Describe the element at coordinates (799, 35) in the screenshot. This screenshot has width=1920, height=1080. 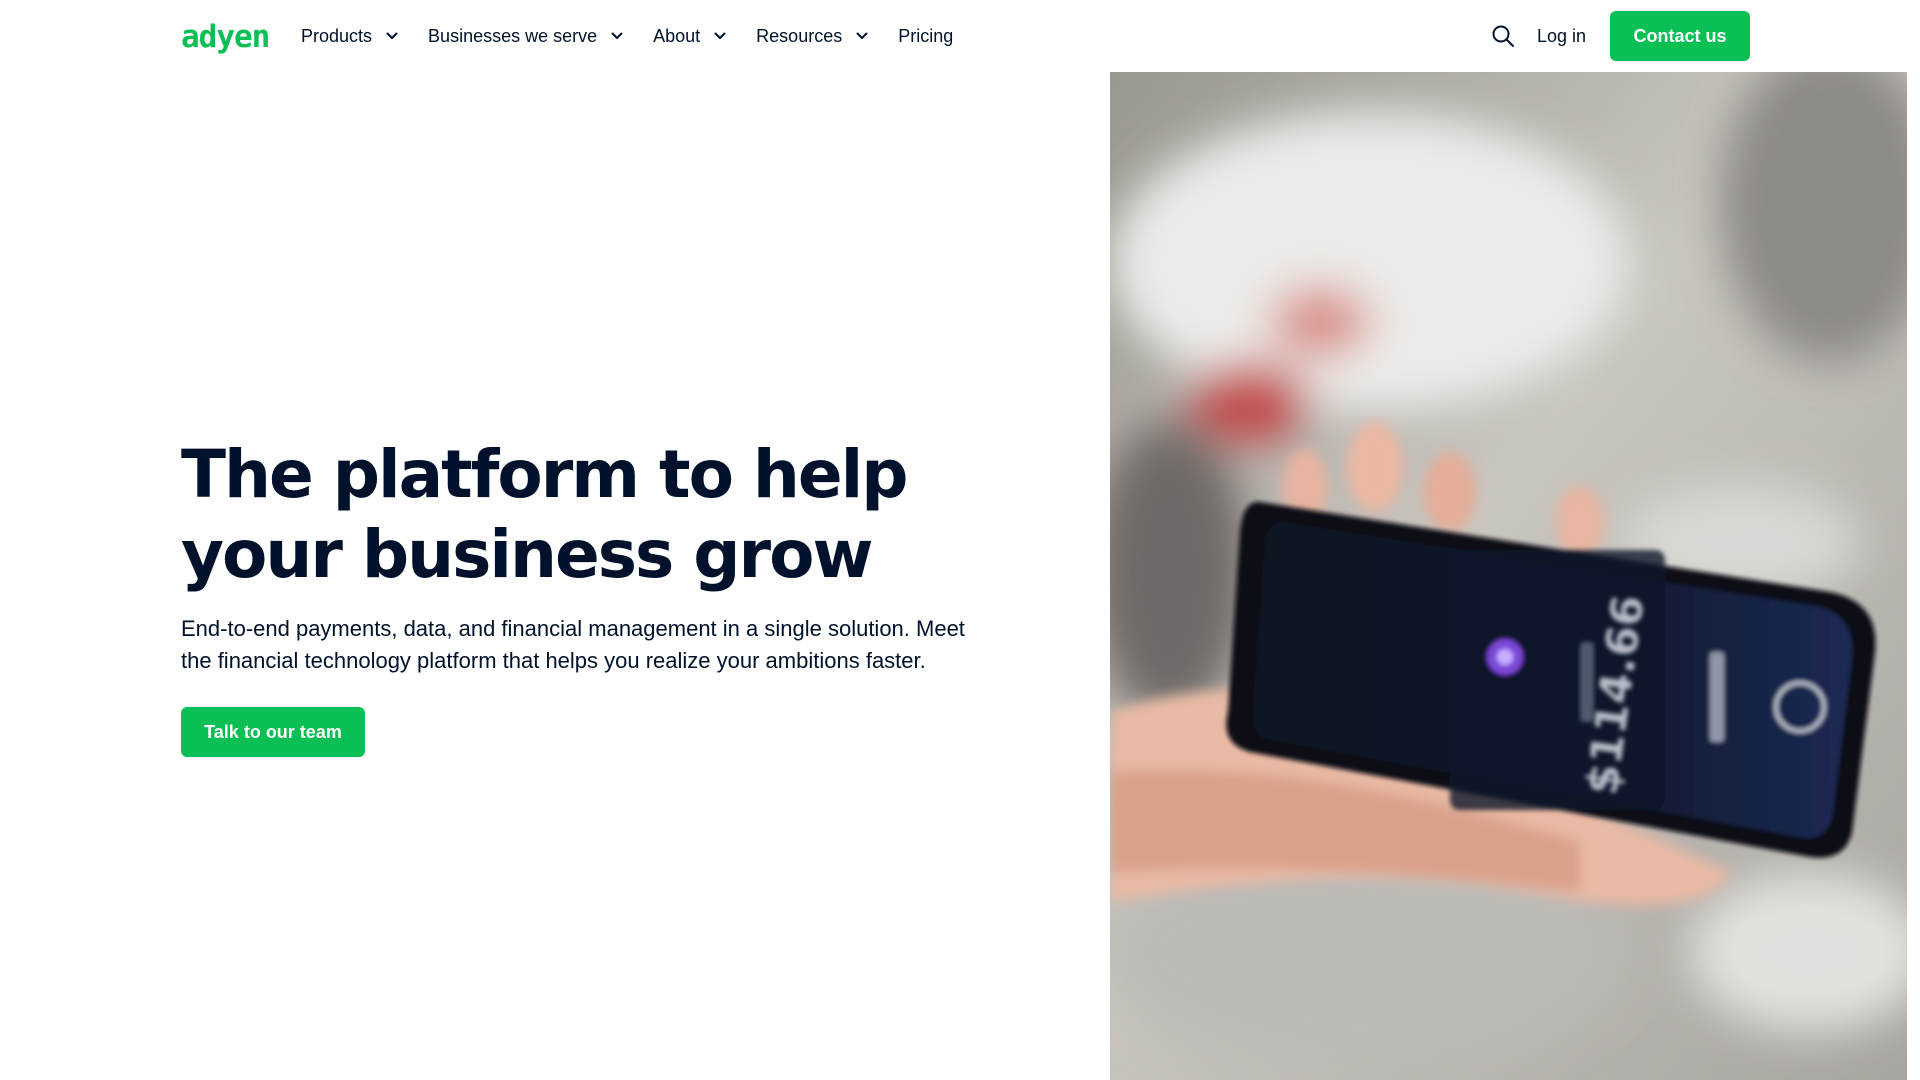
I see `nav-item-label: Resources` at that location.